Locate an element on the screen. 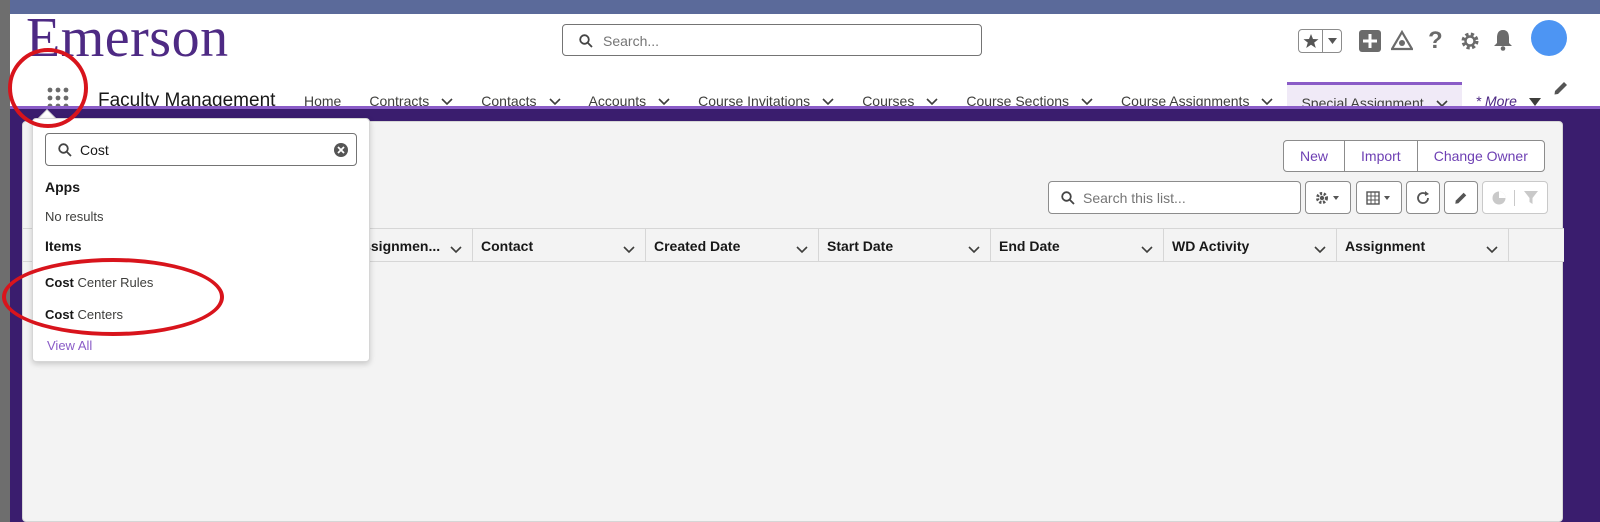 This screenshot has width=1600, height=522. column-header-assignment: Assignment is located at coordinates (1423, 245).